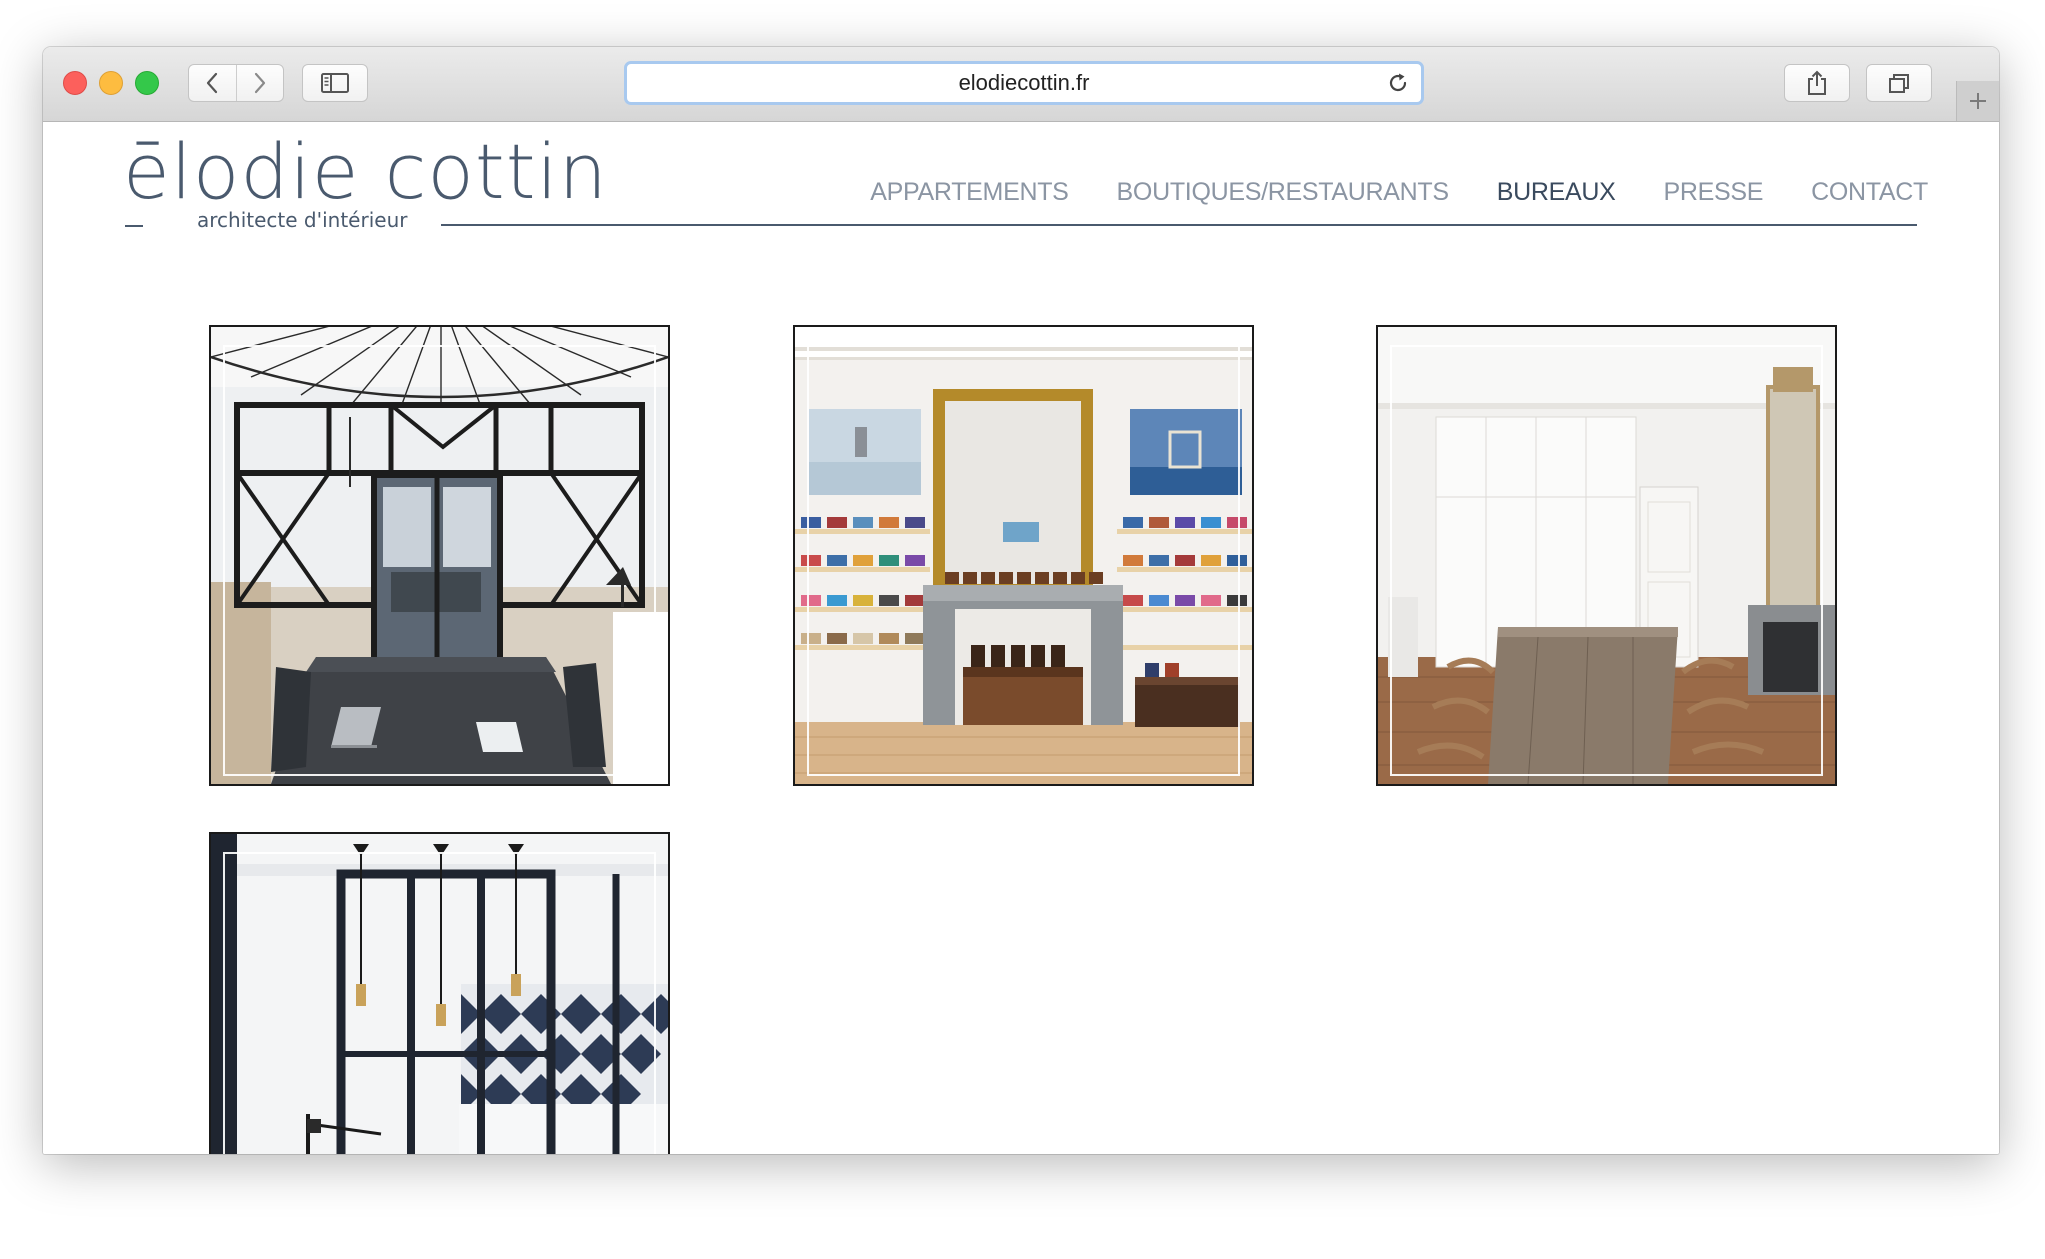  What do you see at coordinates (1556, 192) in the screenshot?
I see `nav-bureaux: BUREAUX` at bounding box center [1556, 192].